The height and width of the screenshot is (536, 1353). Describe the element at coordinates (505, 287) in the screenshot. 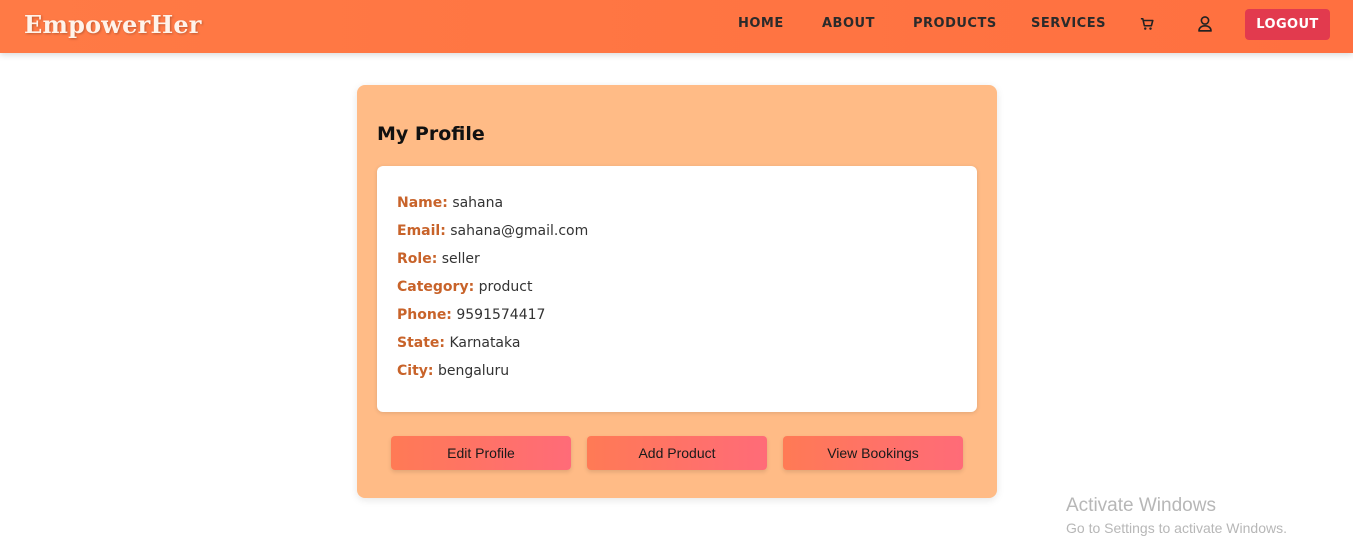

I see `field-value: product` at that location.